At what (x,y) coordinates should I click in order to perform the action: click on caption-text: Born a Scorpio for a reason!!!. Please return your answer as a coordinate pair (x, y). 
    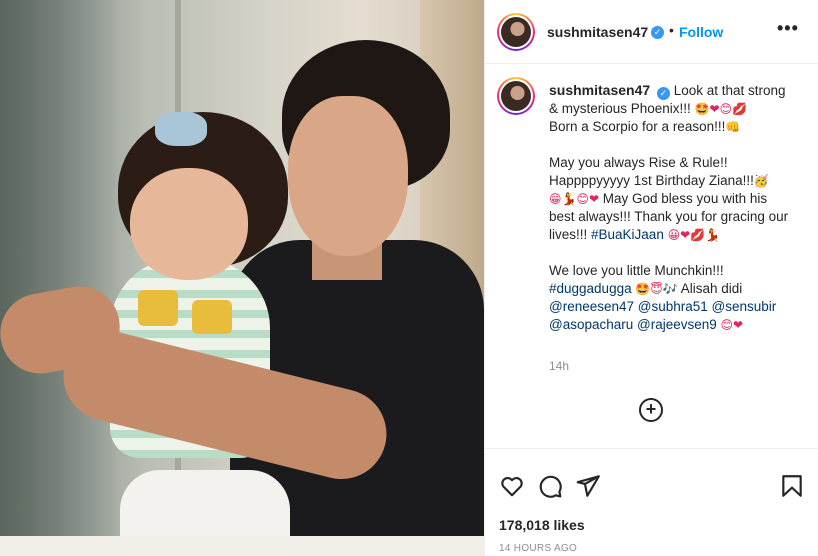
    Looking at the image, I should click on (637, 126).